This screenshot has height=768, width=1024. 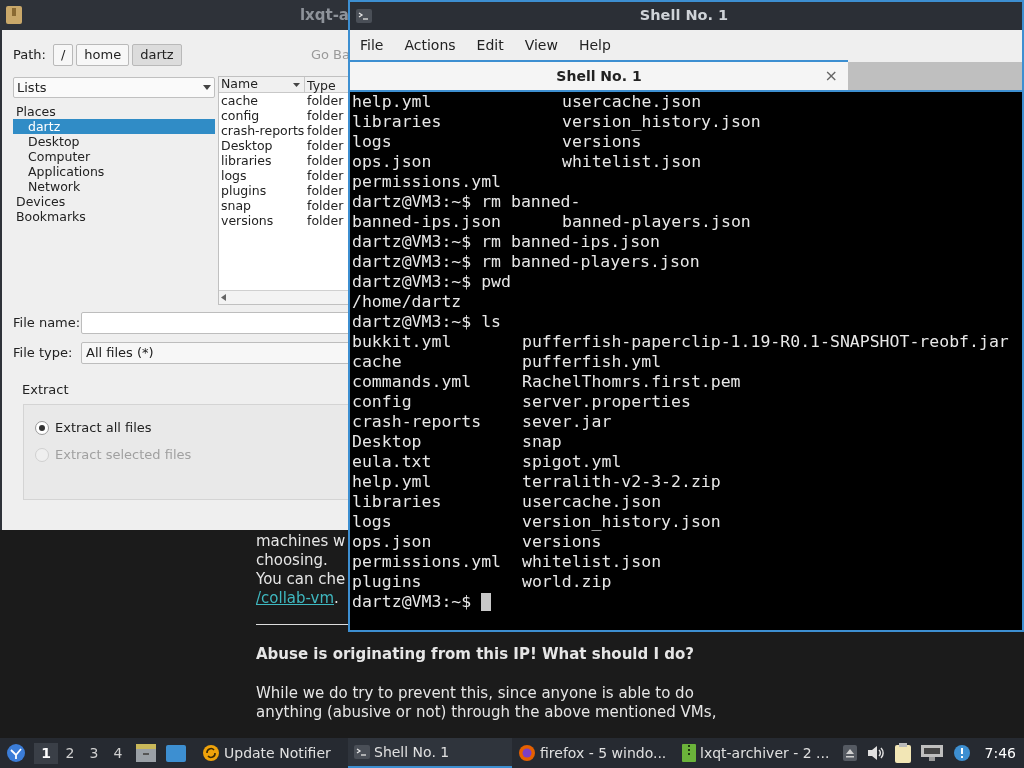 What do you see at coordinates (176, 753) in the screenshot?
I see `desktop-icon` at bounding box center [176, 753].